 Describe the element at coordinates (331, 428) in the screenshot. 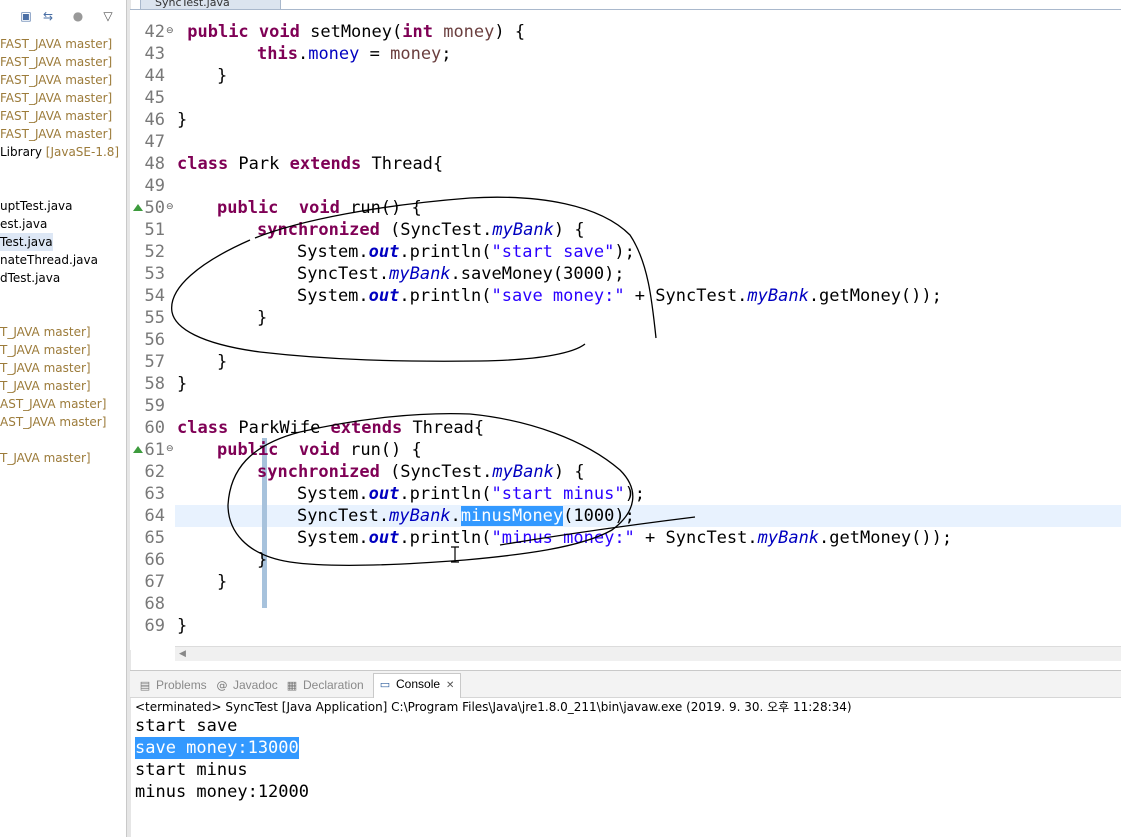

I see `code-line-60: class ParkWife extends Thread{` at that location.